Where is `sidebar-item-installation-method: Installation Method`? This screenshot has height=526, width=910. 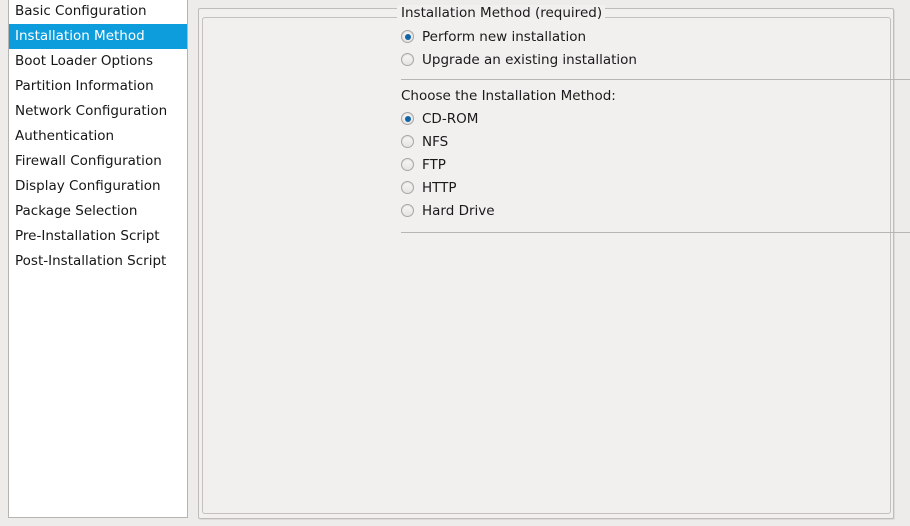
sidebar-item-installation-method: Installation Method is located at coordinates (98, 36).